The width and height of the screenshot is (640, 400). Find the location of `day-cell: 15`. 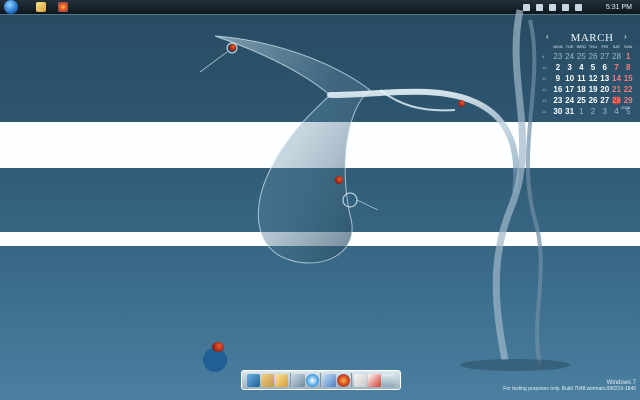

day-cell: 15 is located at coordinates (628, 78).